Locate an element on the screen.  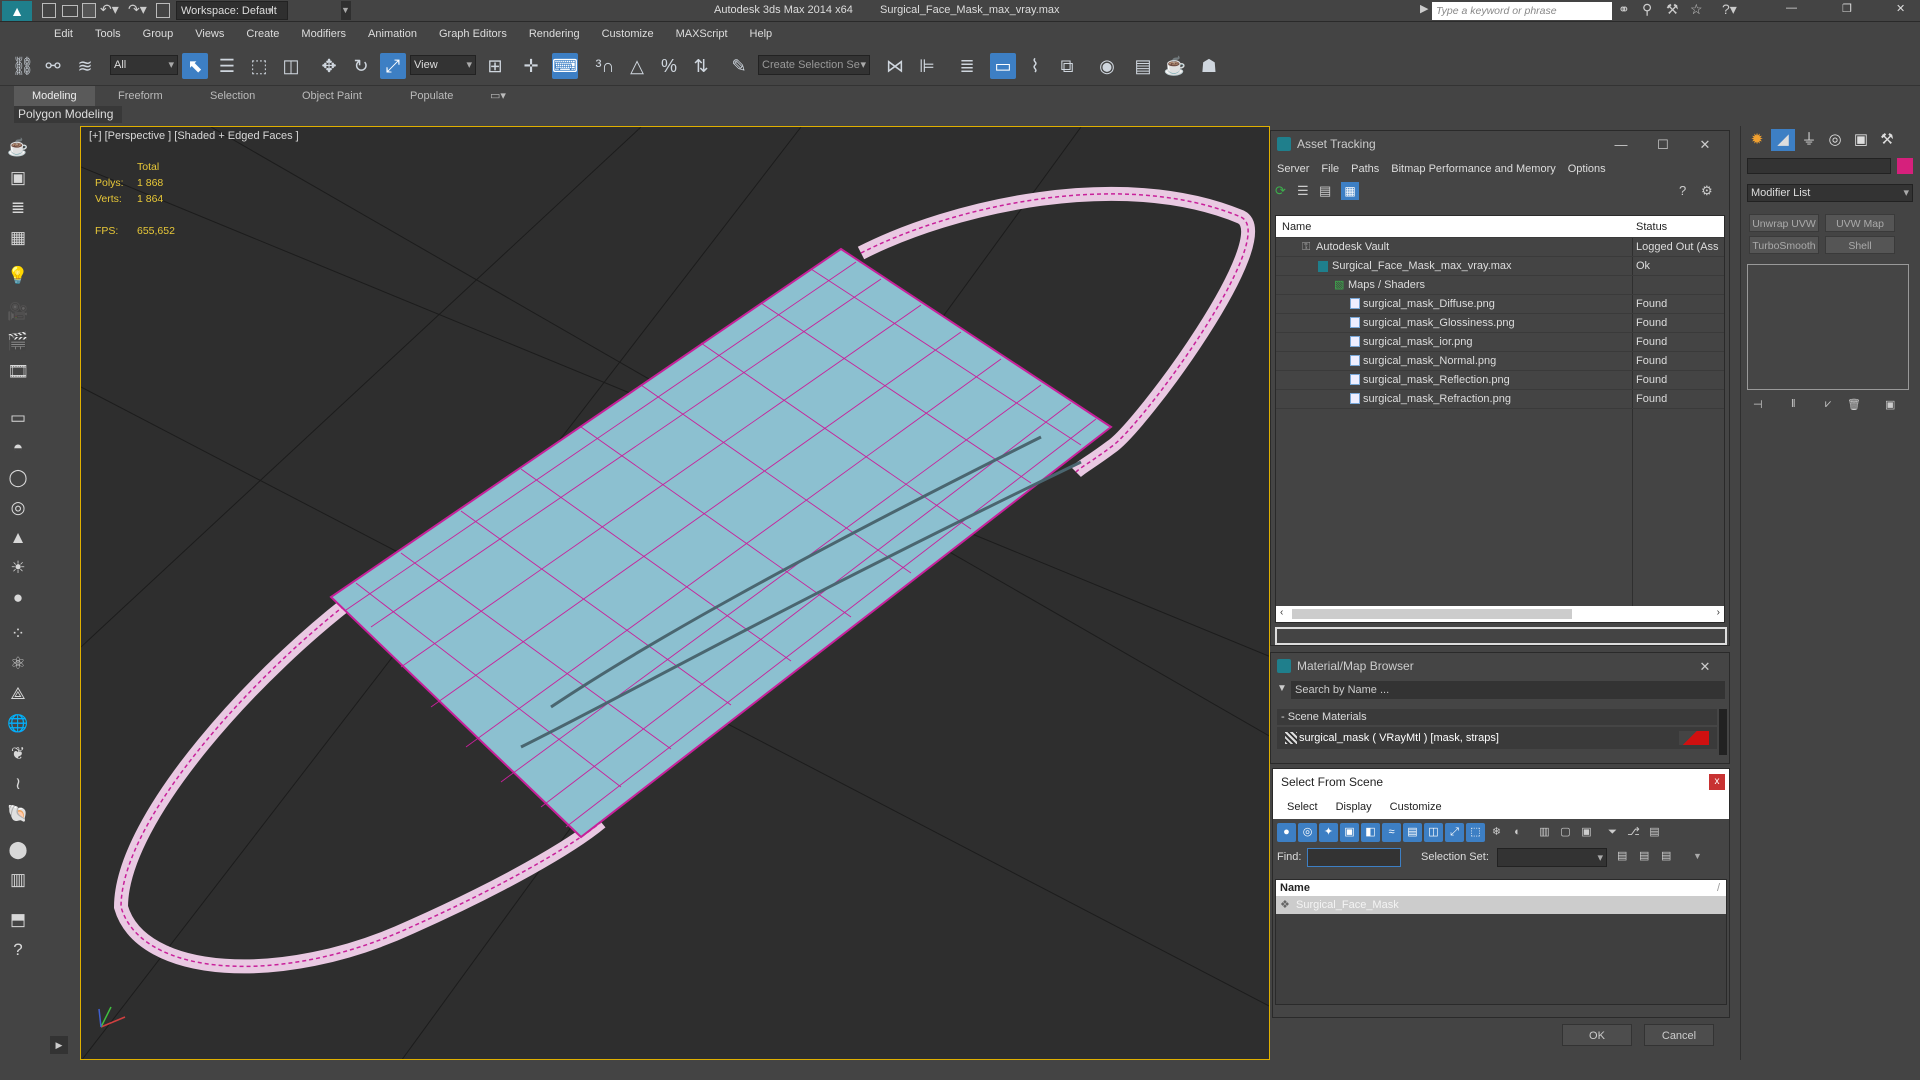
vertical-scrollbar is located at coordinates (1723, 732).